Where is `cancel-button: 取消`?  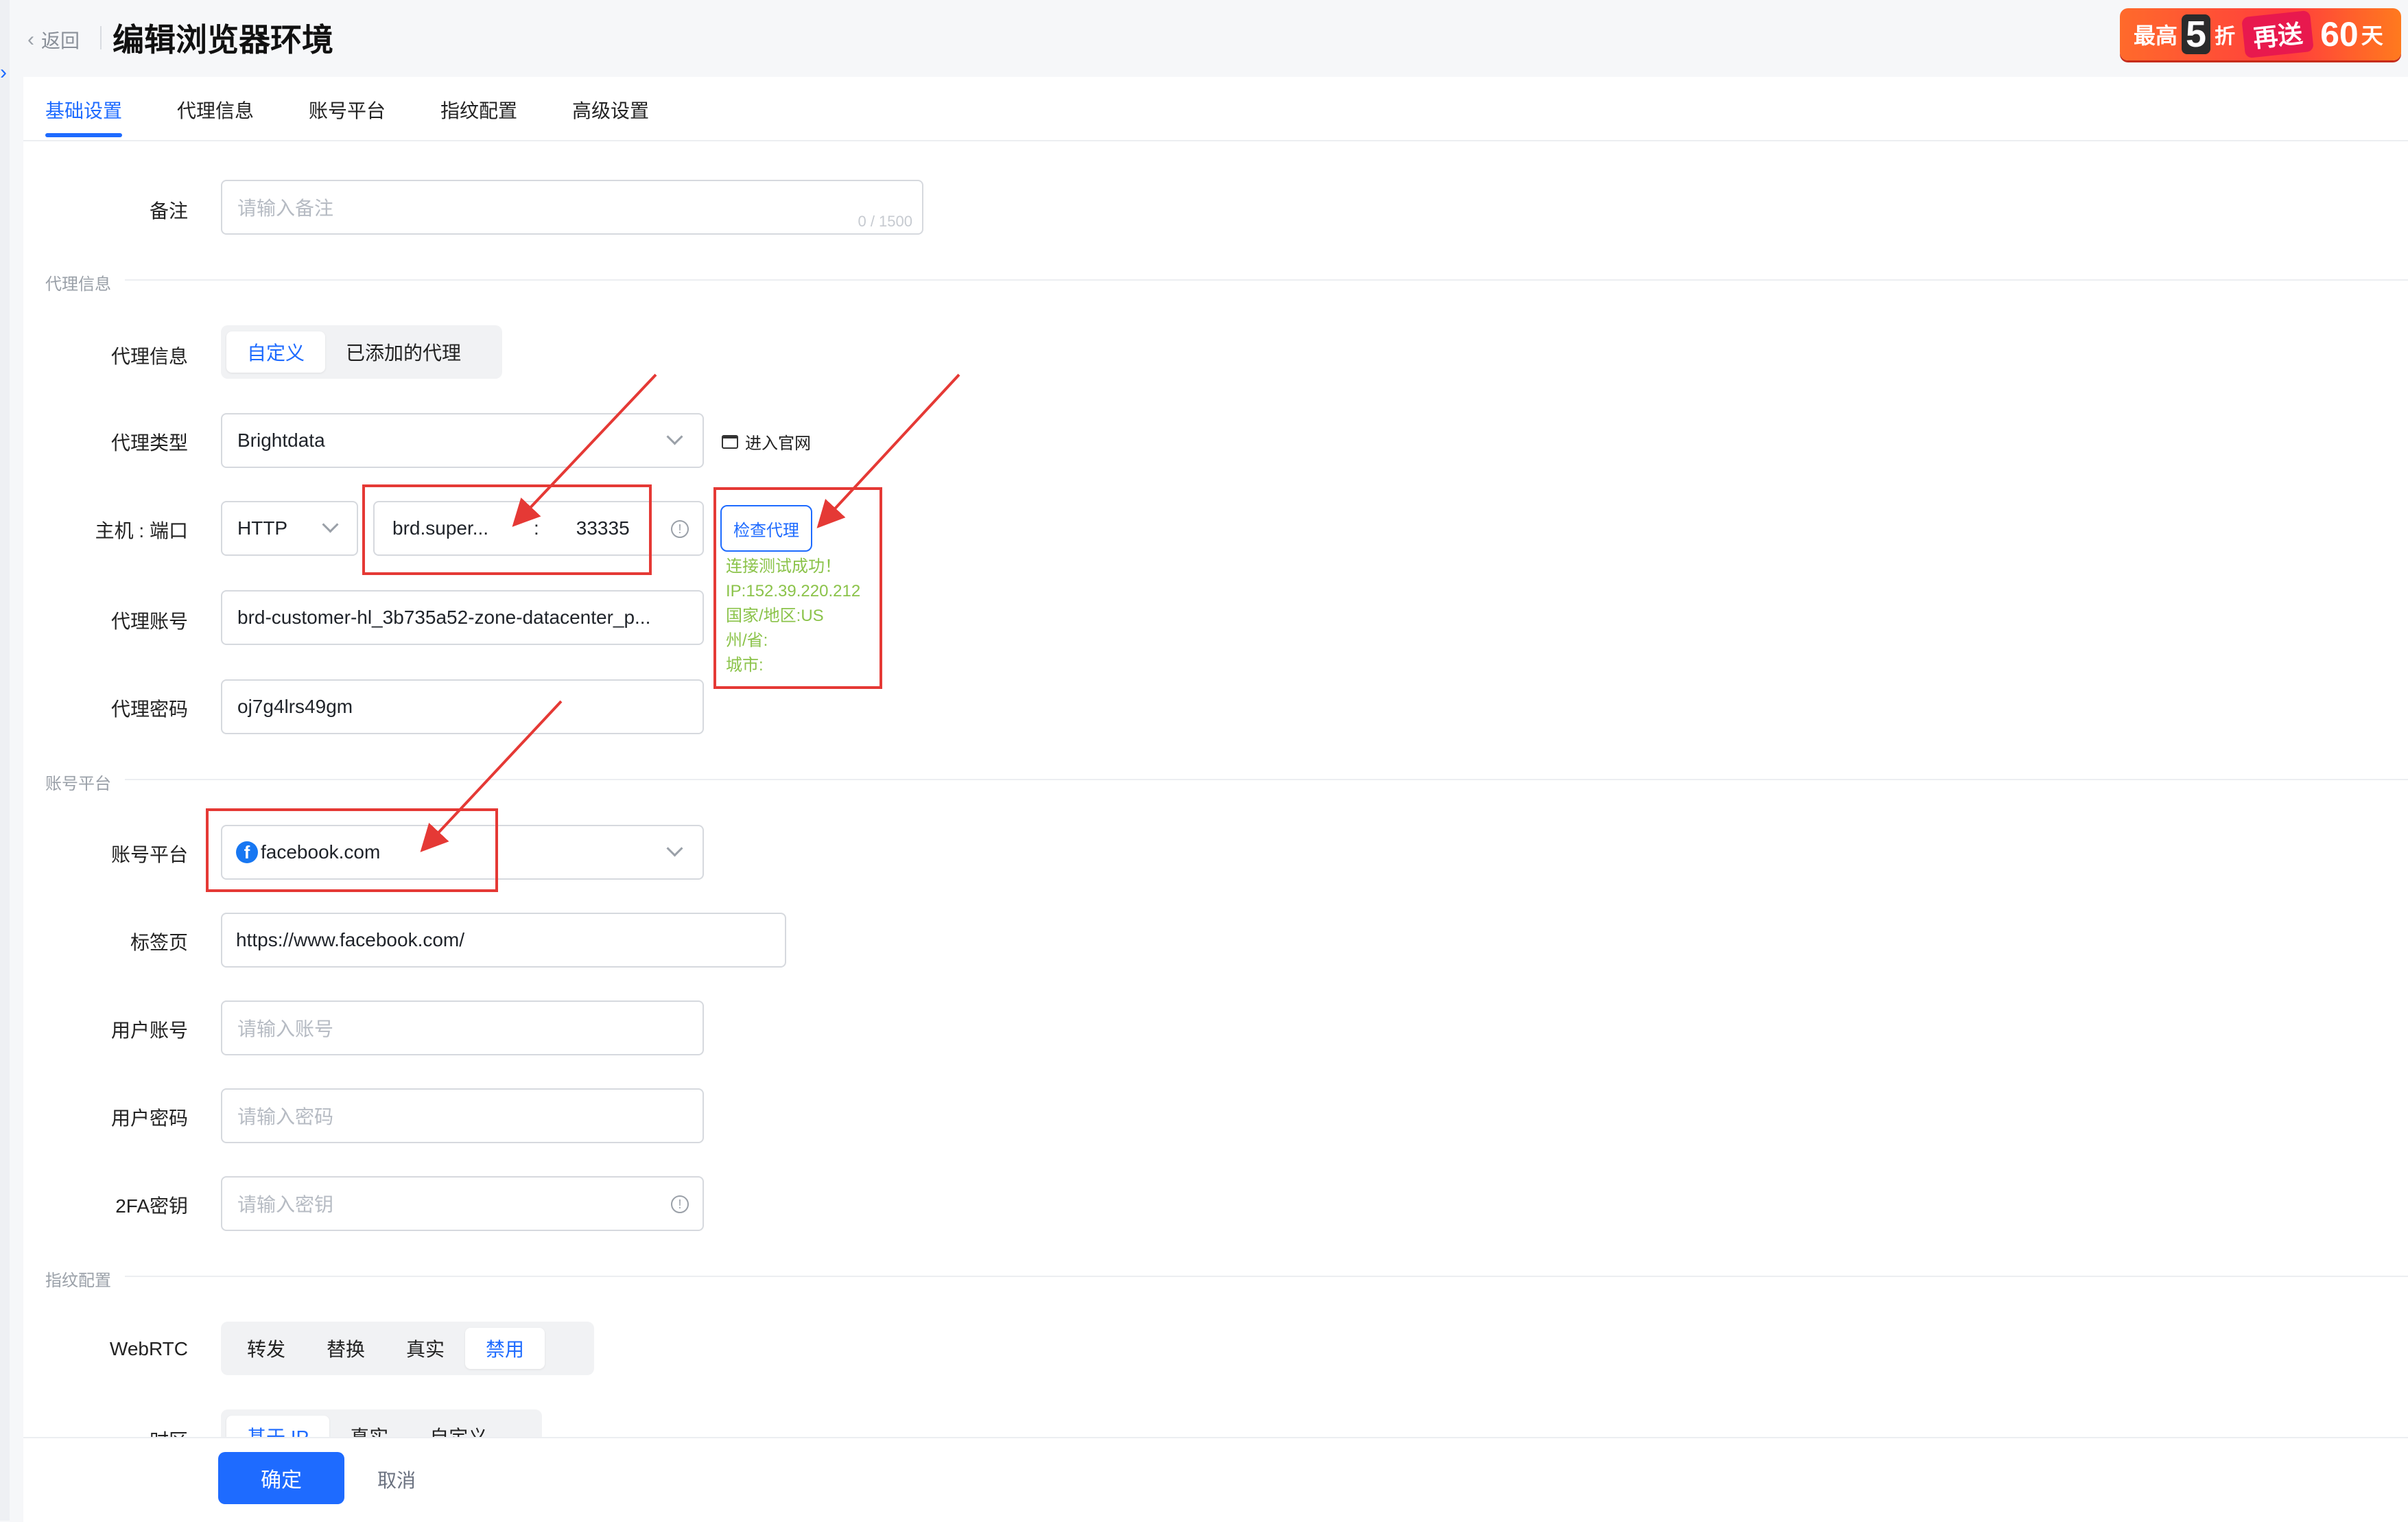
cancel-button: 取消 is located at coordinates (396, 1479).